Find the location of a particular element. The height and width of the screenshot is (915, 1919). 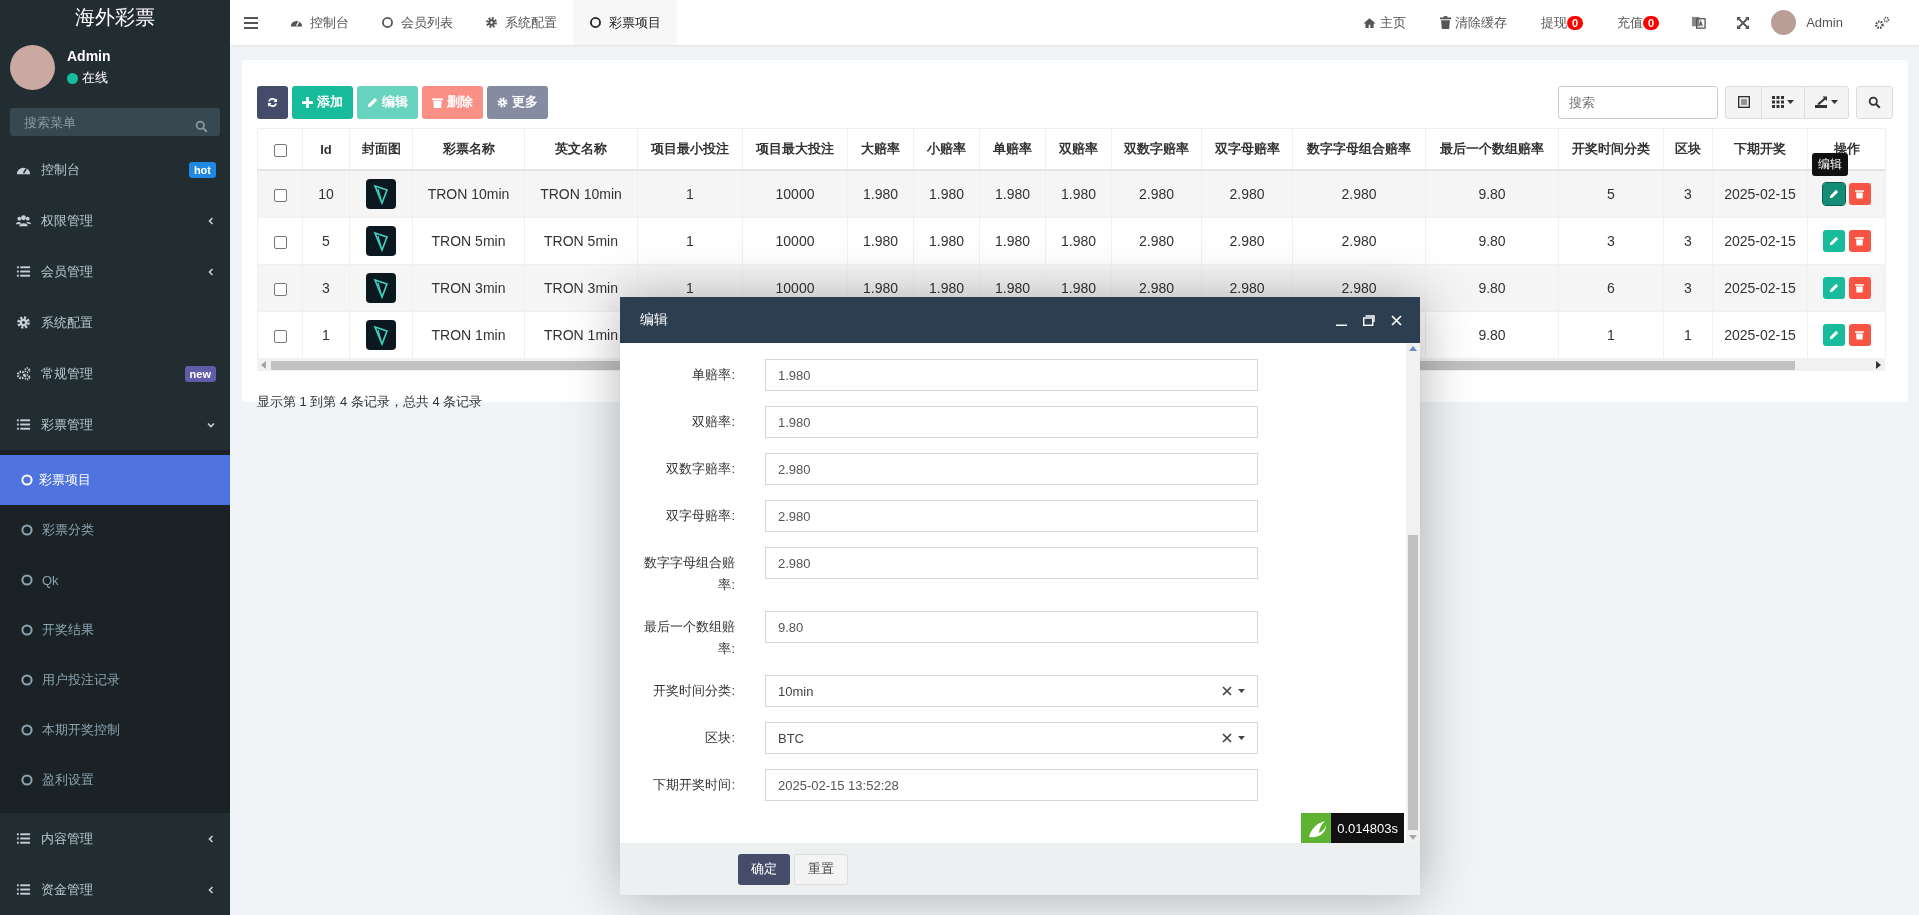

menu-label: 盈利设置 is located at coordinates (68, 780).